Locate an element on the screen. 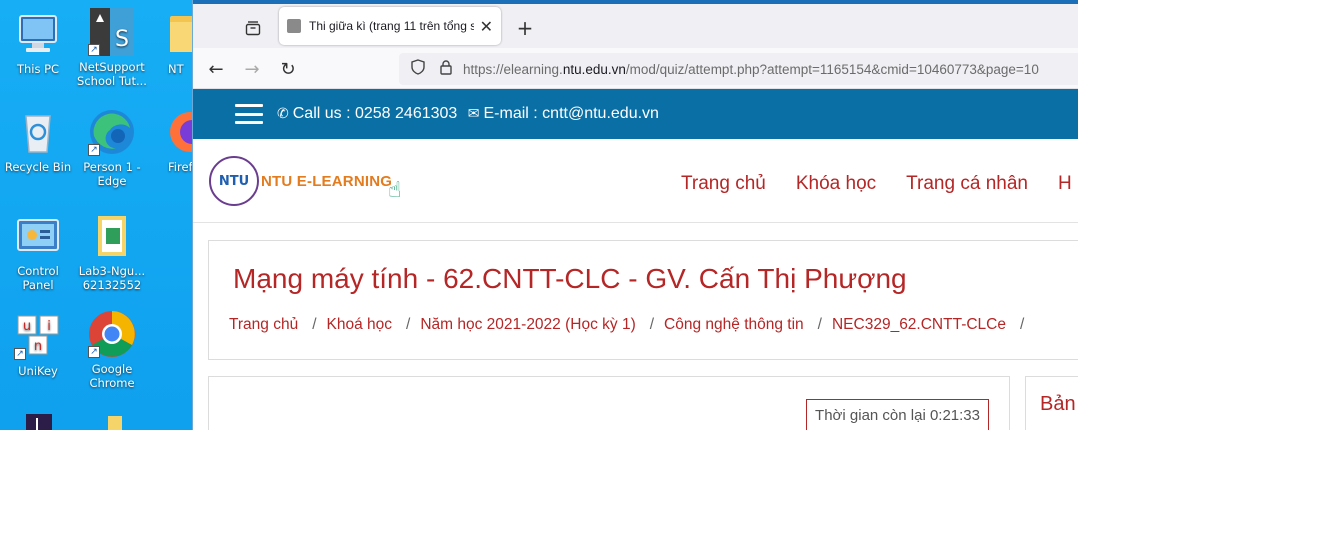  breadcrumb-year: Năm học 2021-2022 (Học kỳ 1) is located at coordinates (527, 325).